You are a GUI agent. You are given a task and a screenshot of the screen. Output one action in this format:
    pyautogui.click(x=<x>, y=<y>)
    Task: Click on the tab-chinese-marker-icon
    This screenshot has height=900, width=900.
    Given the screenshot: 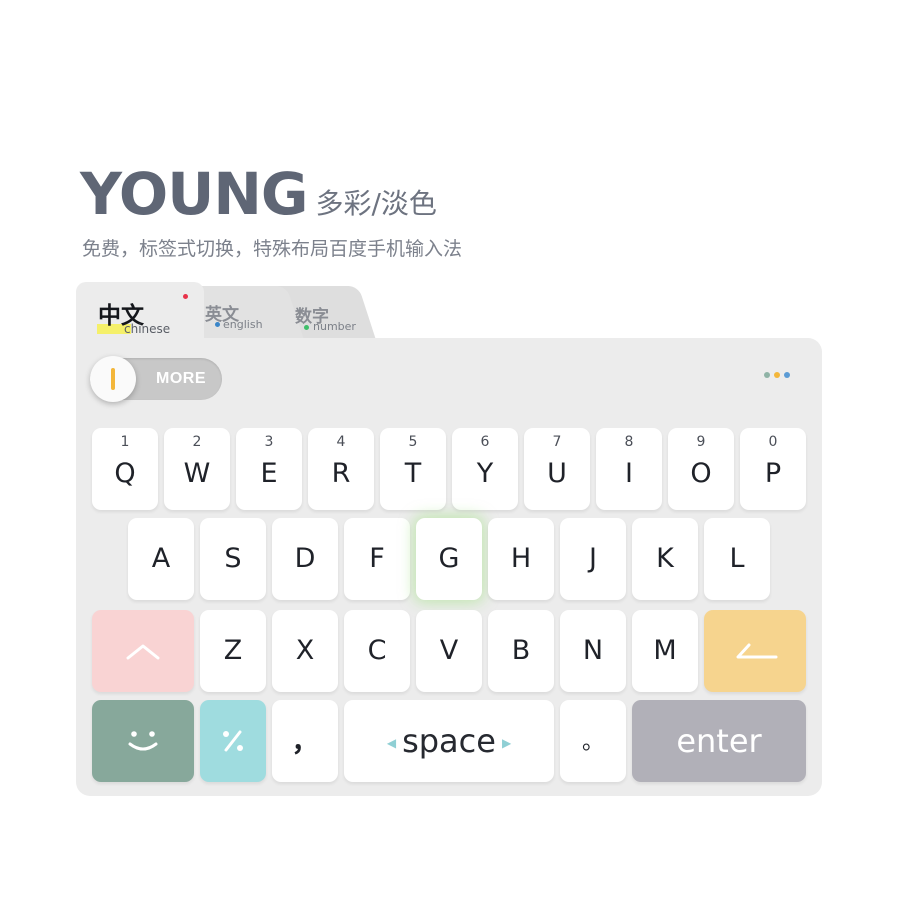 What is the action you would take?
    pyautogui.click(x=185, y=296)
    